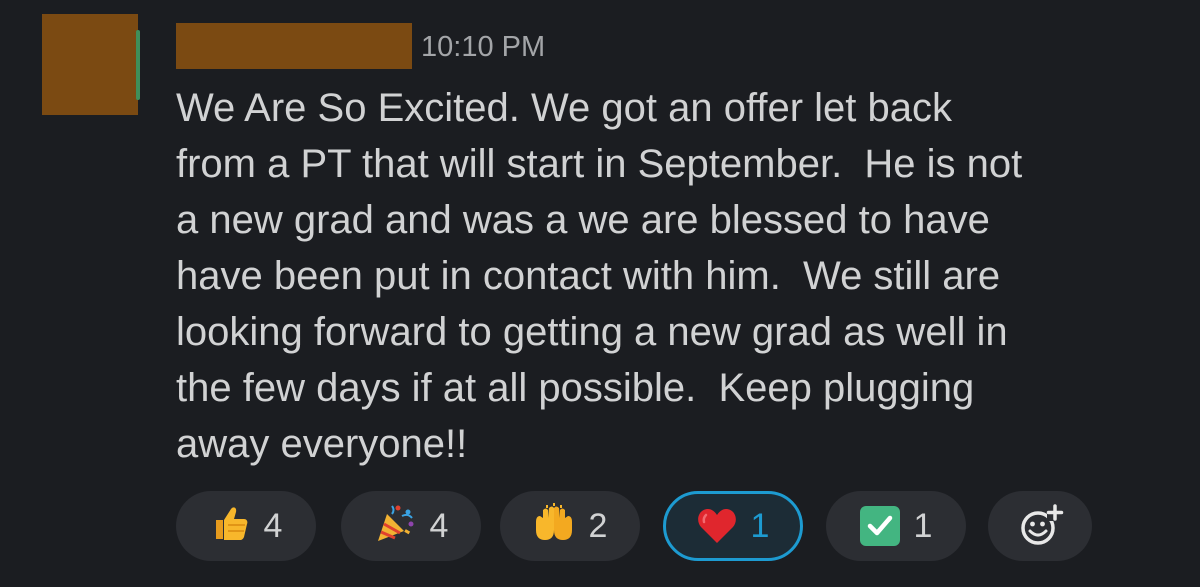  I want to click on reaction-red-heart: 1, so click(733, 526).